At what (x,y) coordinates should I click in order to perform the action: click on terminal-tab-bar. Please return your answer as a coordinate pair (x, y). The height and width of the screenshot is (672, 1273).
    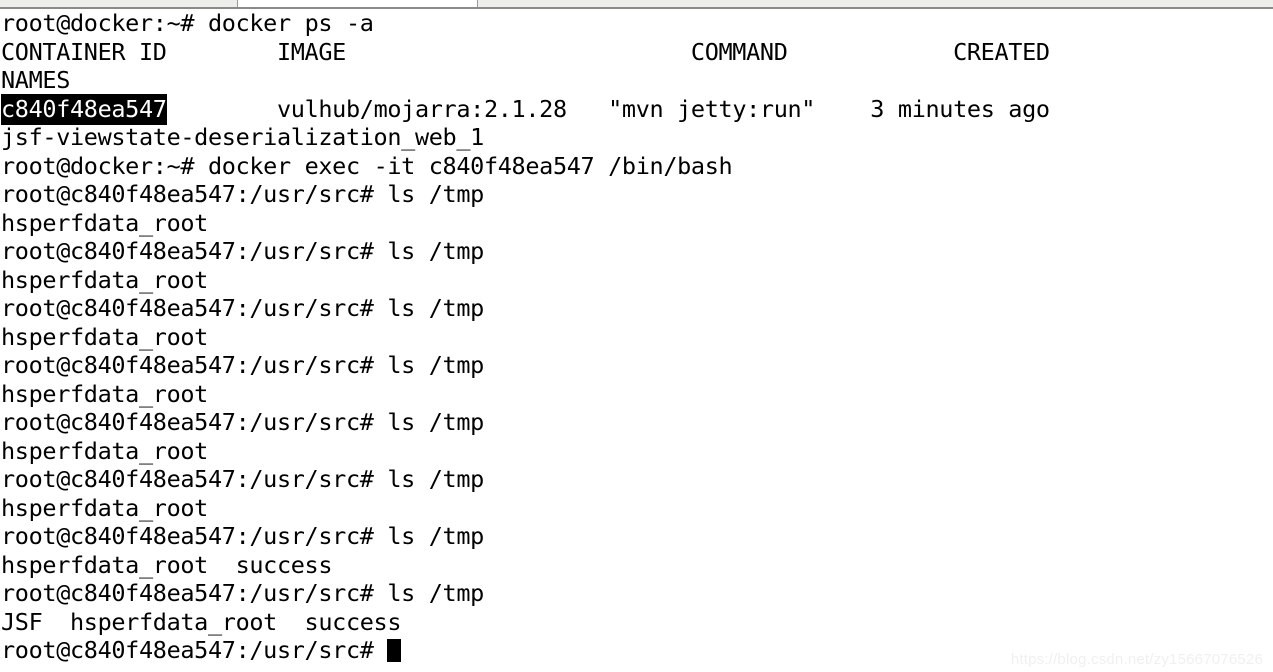
    Looking at the image, I should click on (636, 4).